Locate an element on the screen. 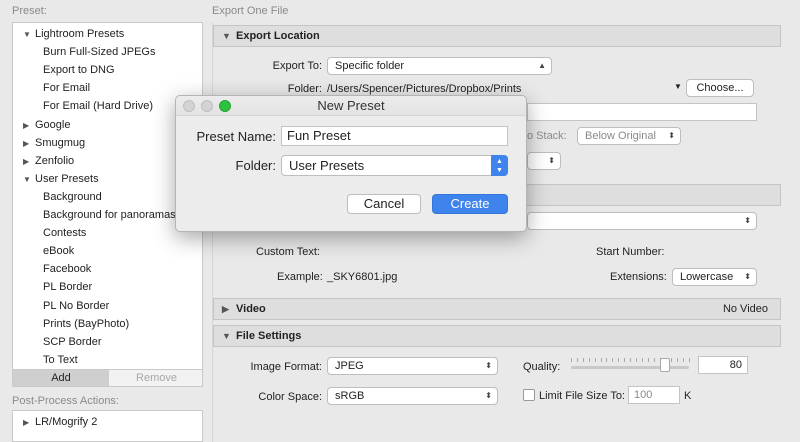  image-format-value: JPEG is located at coordinates (349, 366).